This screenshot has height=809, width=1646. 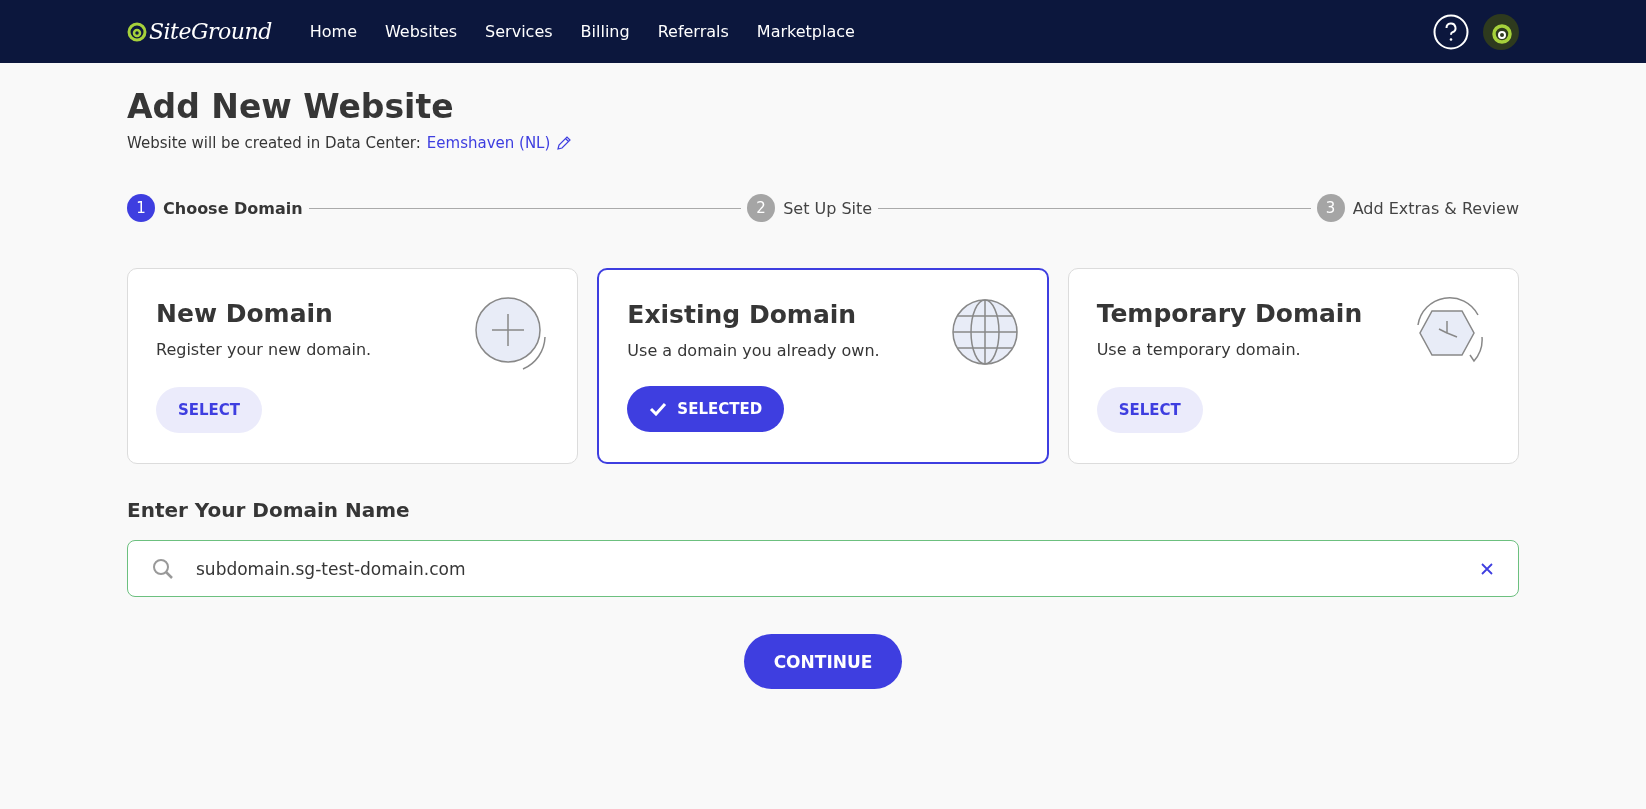 I want to click on step-label: Set Up Site, so click(x=828, y=208).